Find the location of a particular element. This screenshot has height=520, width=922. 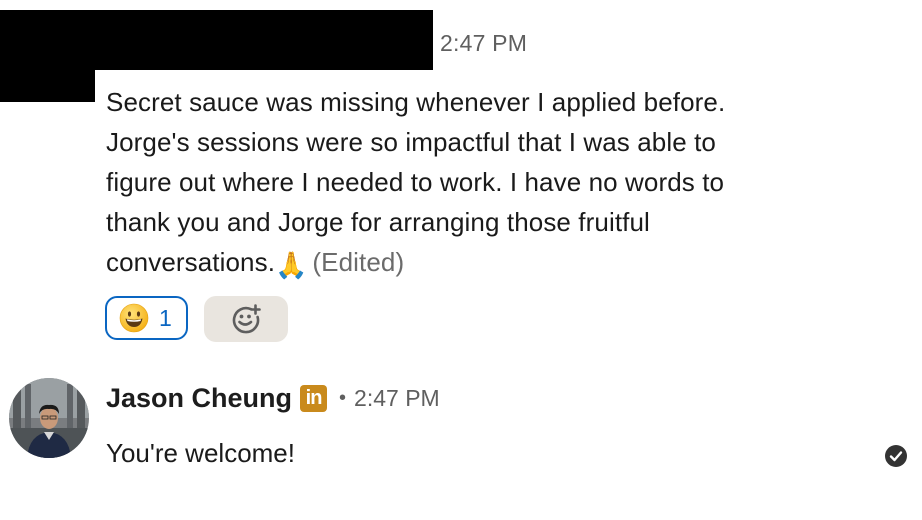

add-emoji-icon is located at coordinates (246, 319).